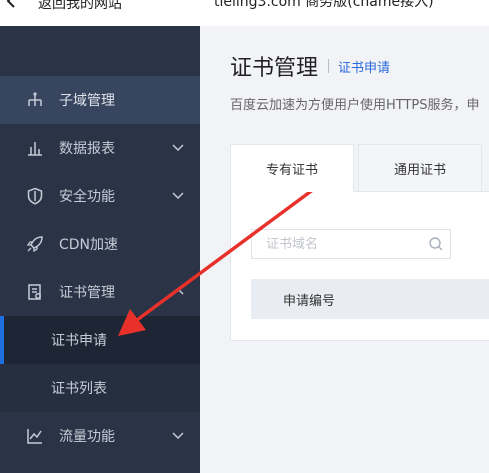 This screenshot has width=489, height=473. What do you see at coordinates (329, 66) in the screenshot?
I see `title-divider` at bounding box center [329, 66].